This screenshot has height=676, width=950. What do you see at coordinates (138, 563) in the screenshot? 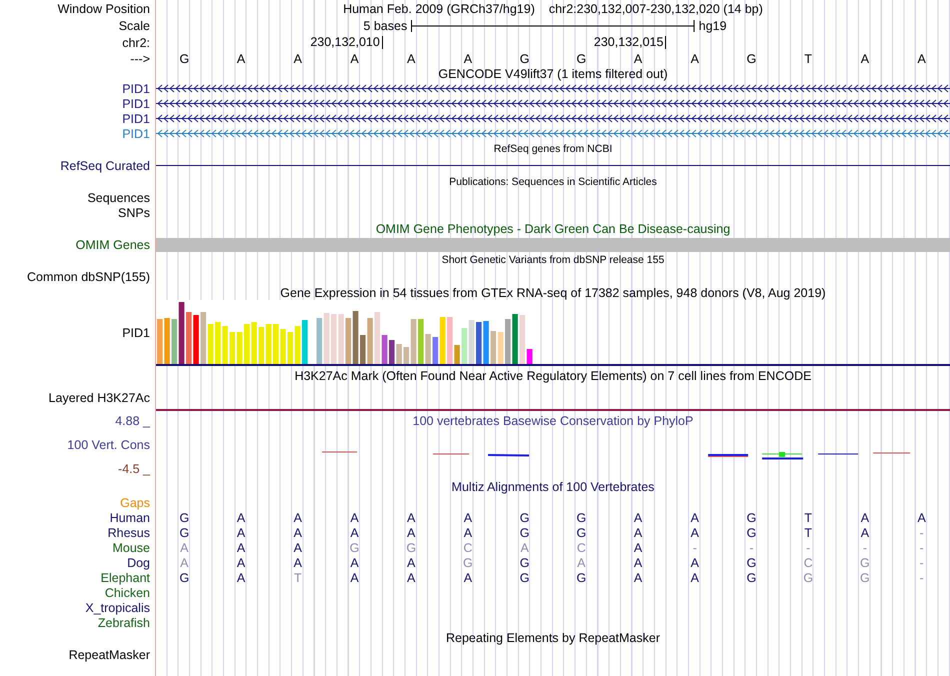
I see `species-label: Dog` at bounding box center [138, 563].